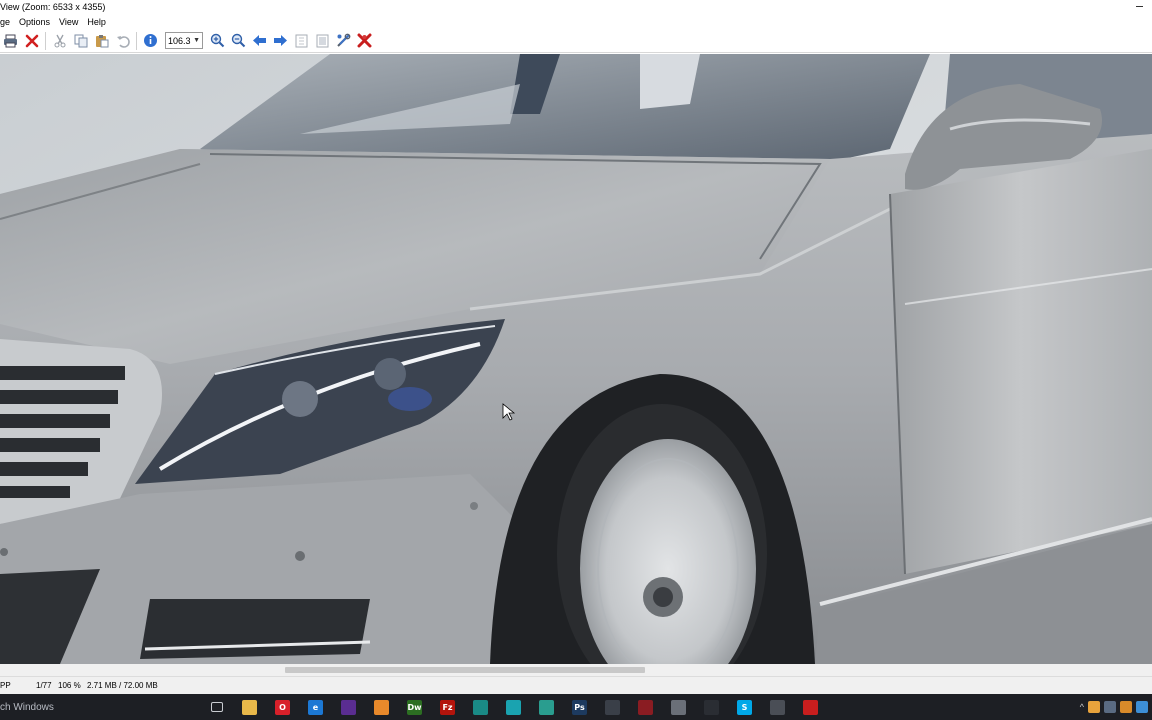  I want to click on zoom-out-button, so click(238, 41).